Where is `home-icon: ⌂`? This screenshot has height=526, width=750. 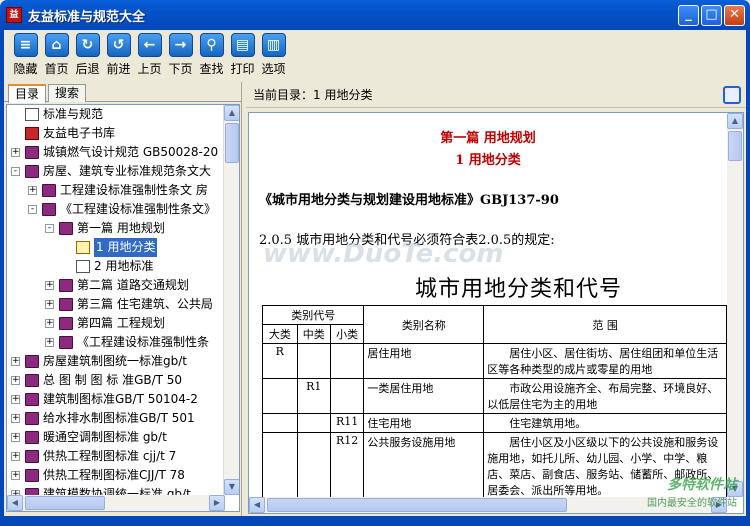
home-icon: ⌂ is located at coordinates (56, 45).